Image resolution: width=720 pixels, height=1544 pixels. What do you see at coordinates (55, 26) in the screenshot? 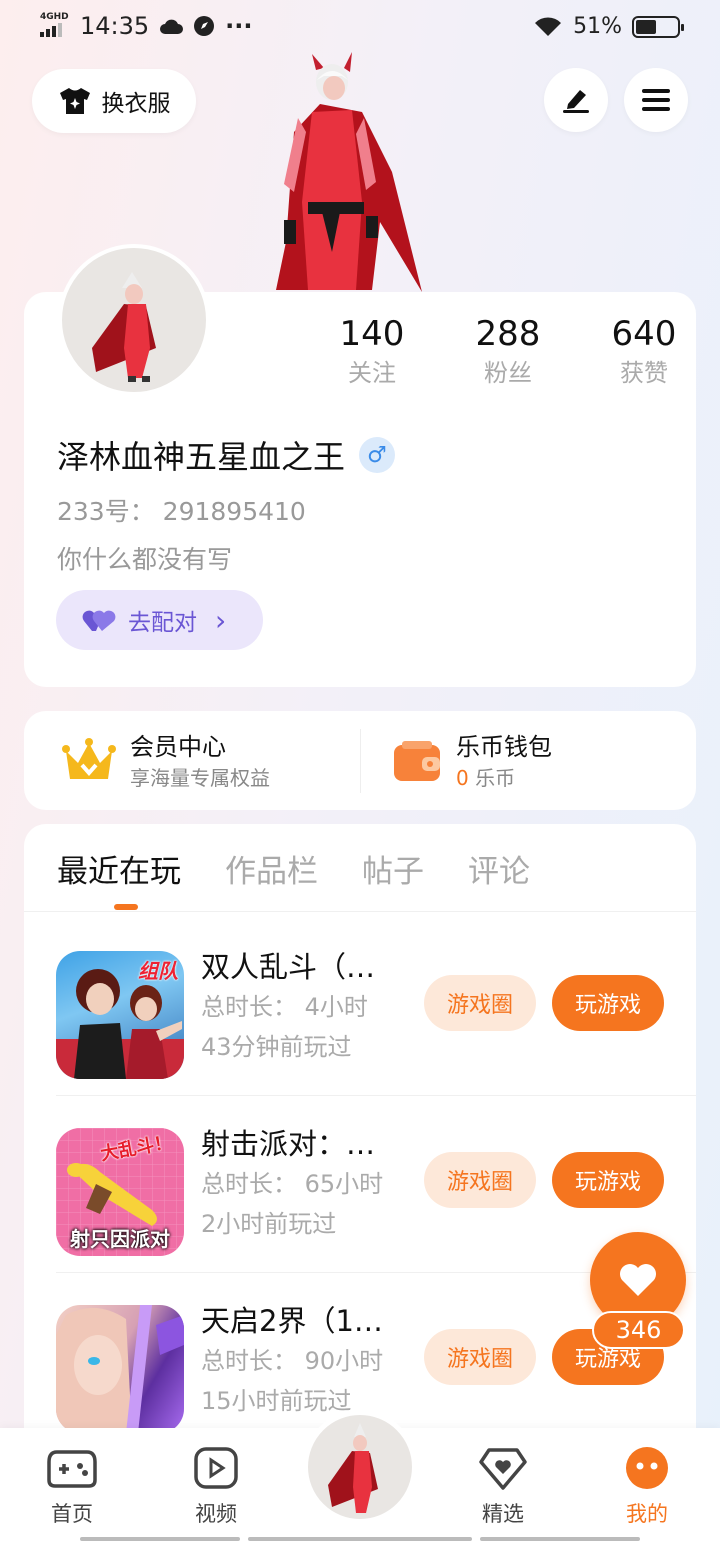
I see `cellular-signal-icon: 4GHD` at bounding box center [55, 26].